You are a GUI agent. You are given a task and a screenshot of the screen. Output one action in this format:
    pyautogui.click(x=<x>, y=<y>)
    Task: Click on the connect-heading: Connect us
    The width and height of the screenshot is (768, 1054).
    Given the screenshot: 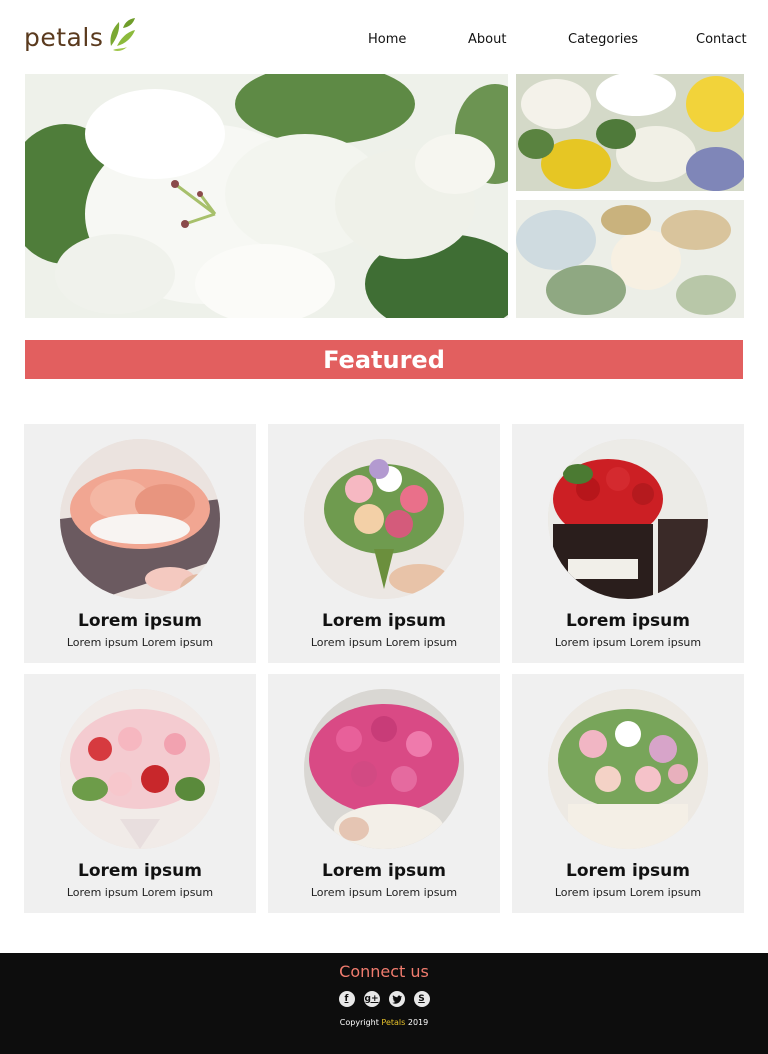 What is the action you would take?
    pyautogui.click(x=384, y=971)
    